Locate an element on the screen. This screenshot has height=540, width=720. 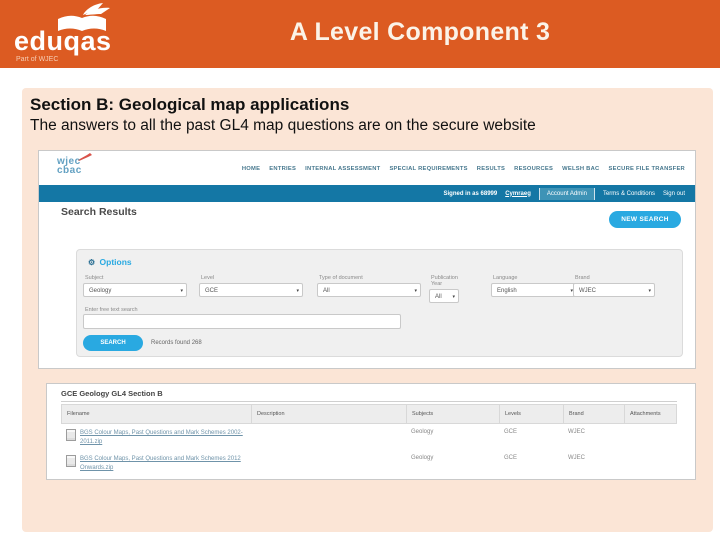
filter-language-select: English ▾ is located at coordinates (534, 290).